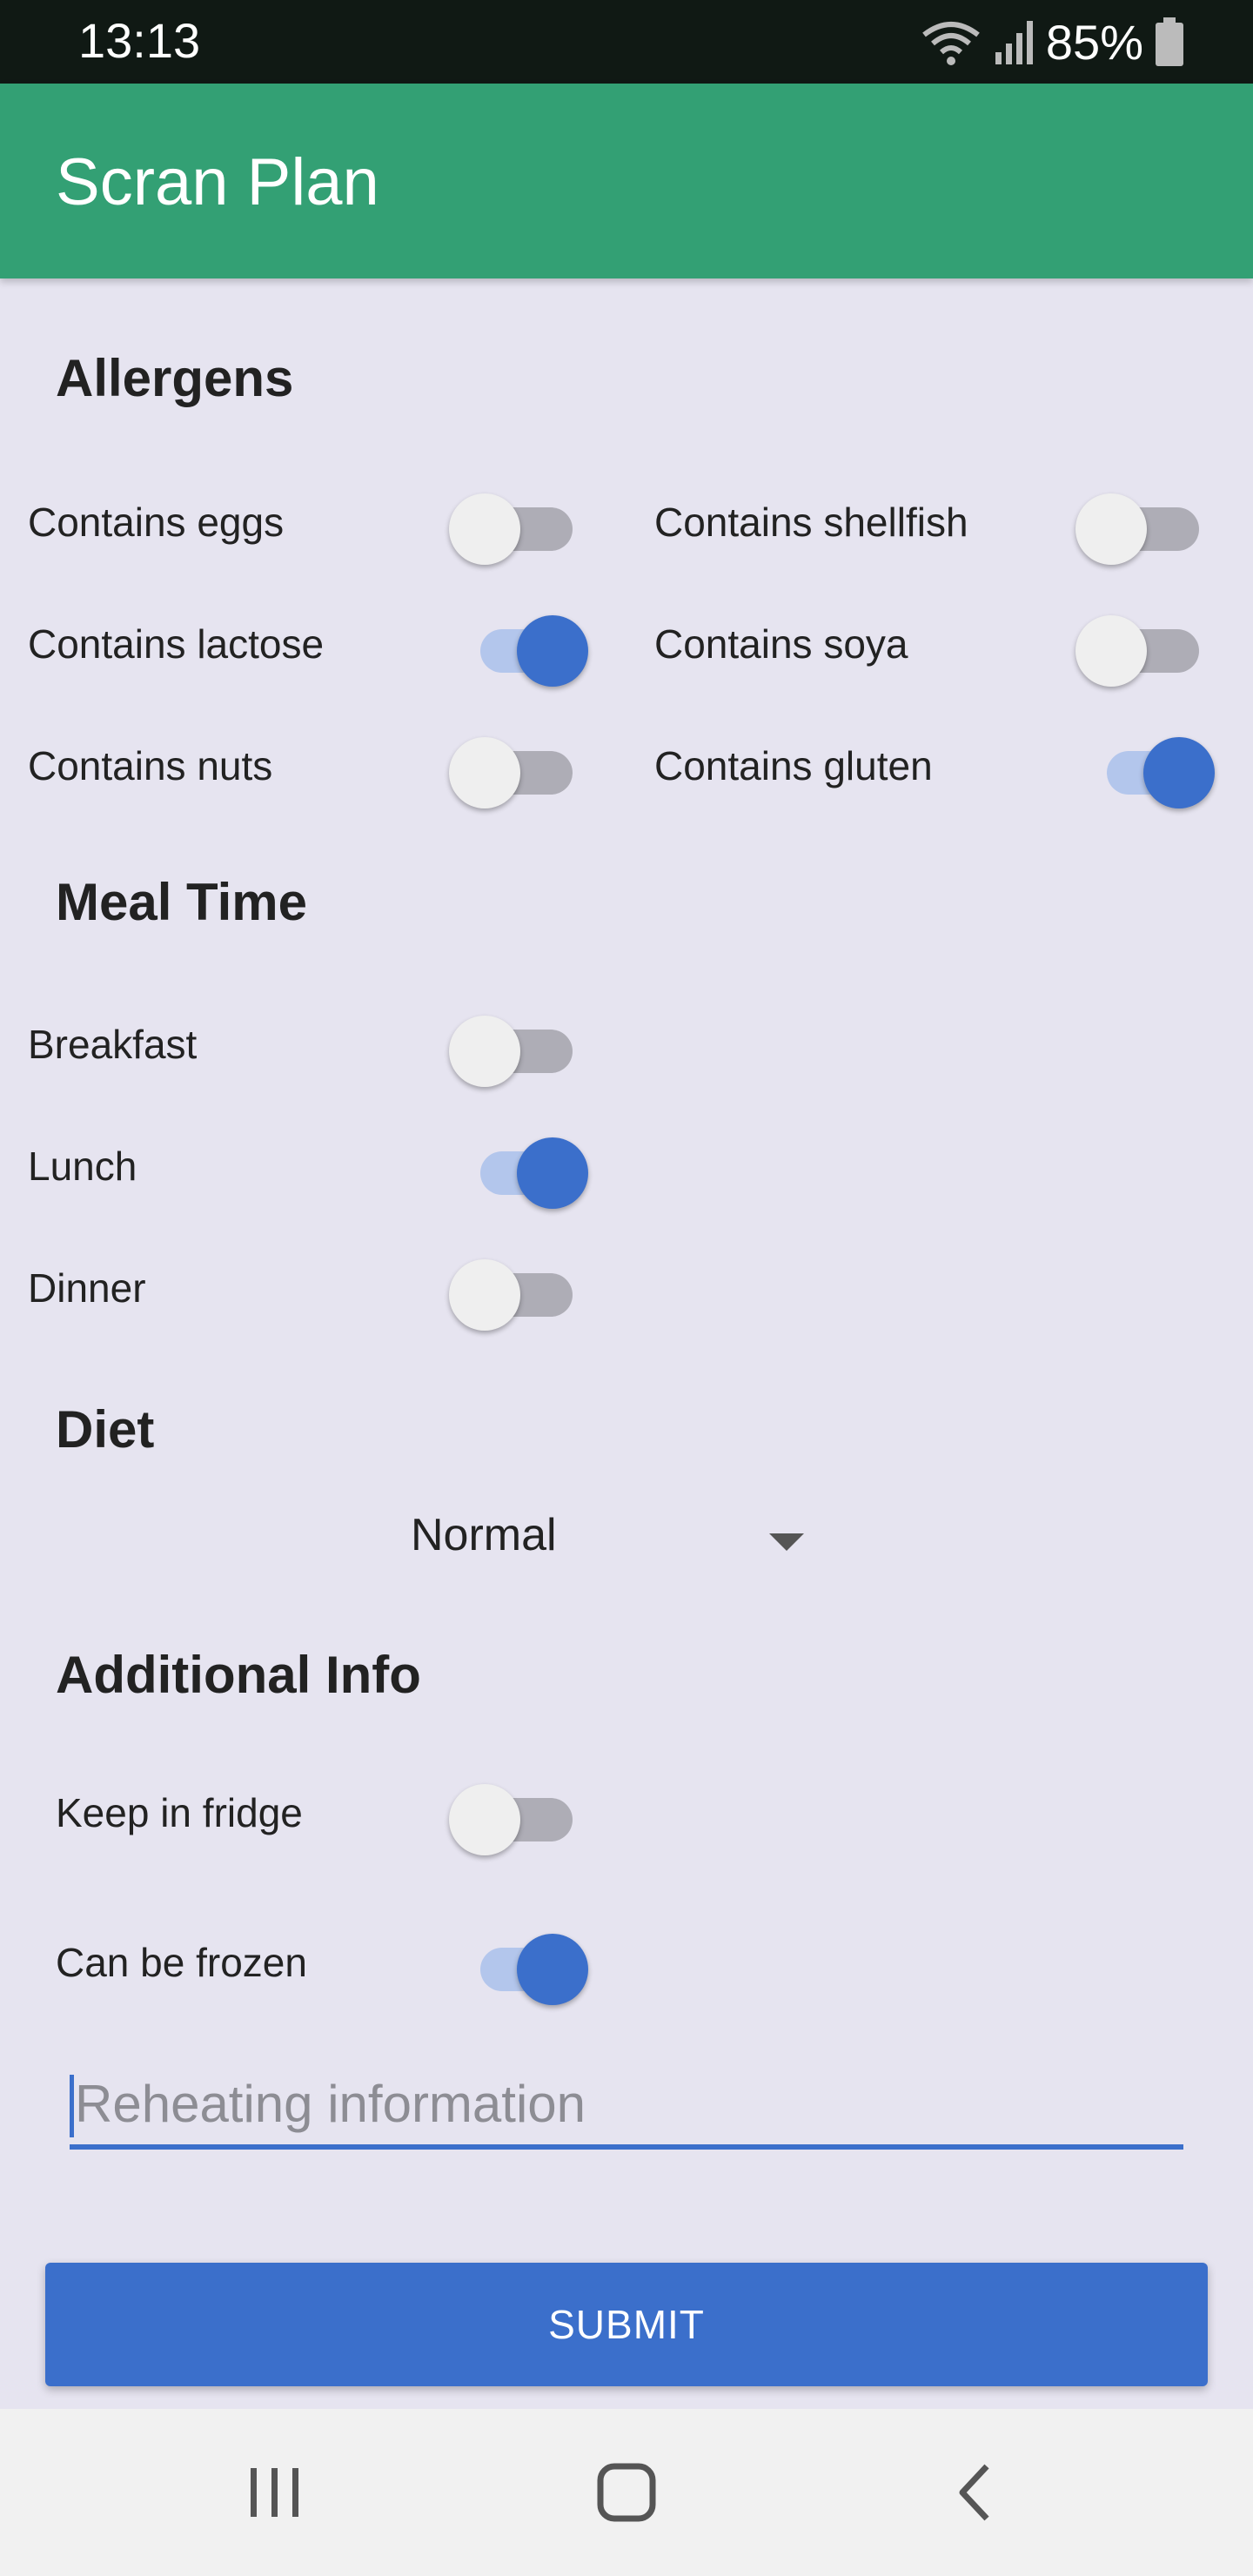 The width and height of the screenshot is (1253, 2576). I want to click on allergen-row-nuts: Contains nuts, so click(324, 766).